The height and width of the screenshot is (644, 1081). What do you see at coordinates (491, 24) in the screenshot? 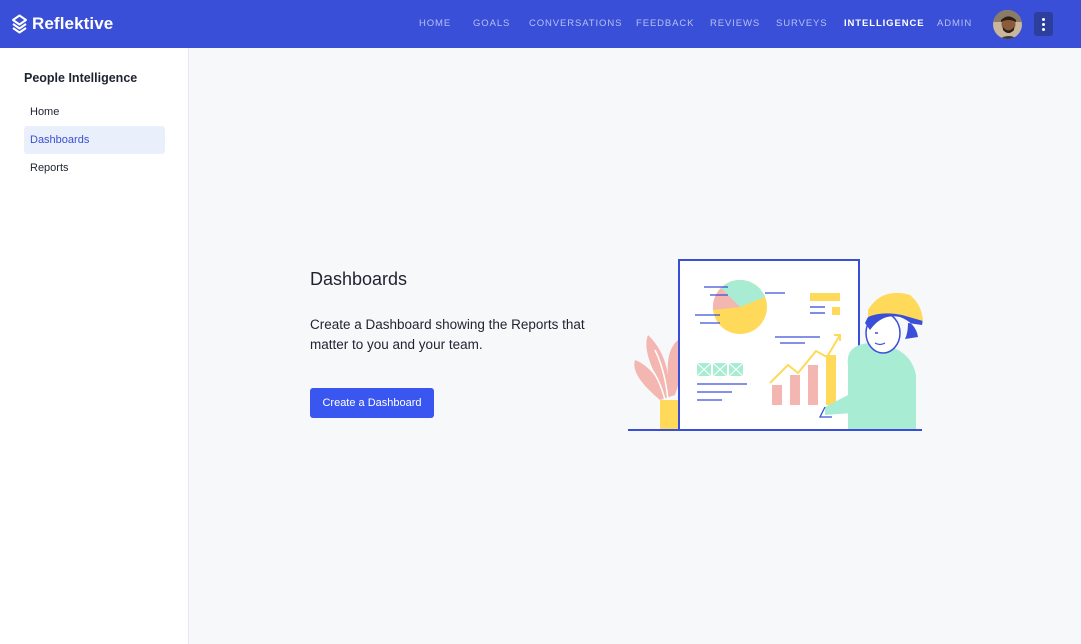
I see `nav-goals: GOALS` at bounding box center [491, 24].